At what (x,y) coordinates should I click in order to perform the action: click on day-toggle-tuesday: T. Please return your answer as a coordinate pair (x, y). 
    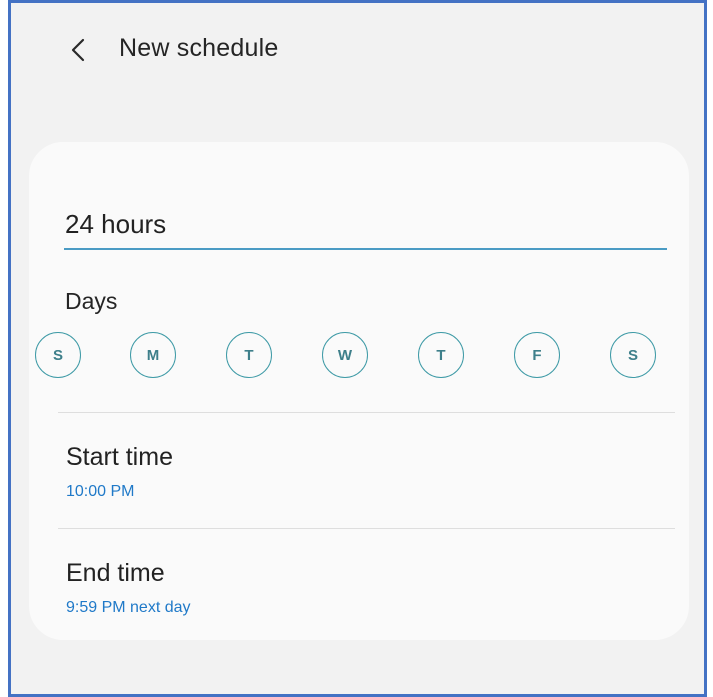
    Looking at the image, I should click on (249, 355).